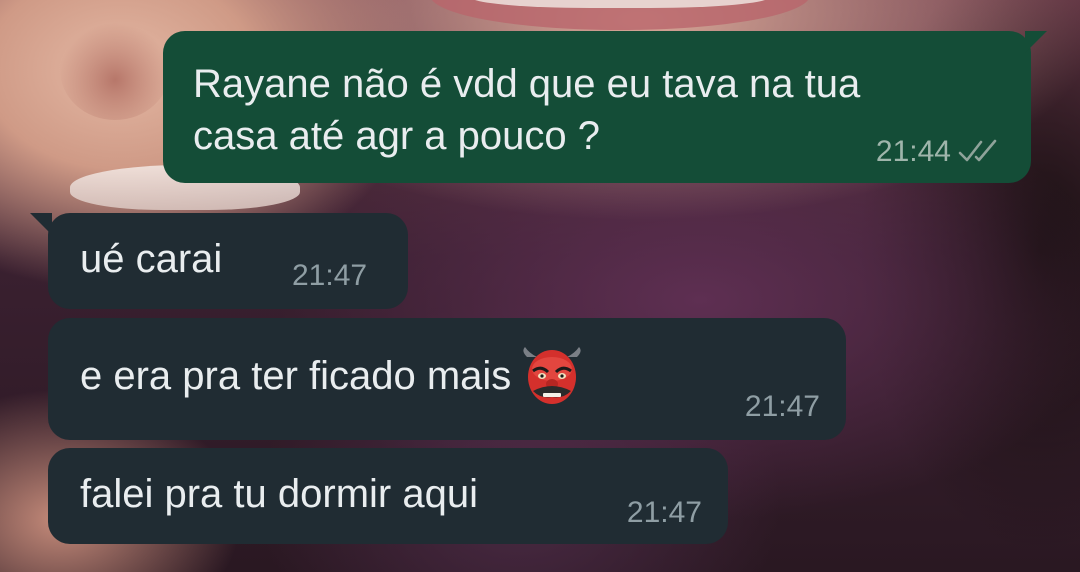 The height and width of the screenshot is (572, 1080). Describe the element at coordinates (296, 376) in the screenshot. I see `message-text: e era pra ter ficado mais` at that location.